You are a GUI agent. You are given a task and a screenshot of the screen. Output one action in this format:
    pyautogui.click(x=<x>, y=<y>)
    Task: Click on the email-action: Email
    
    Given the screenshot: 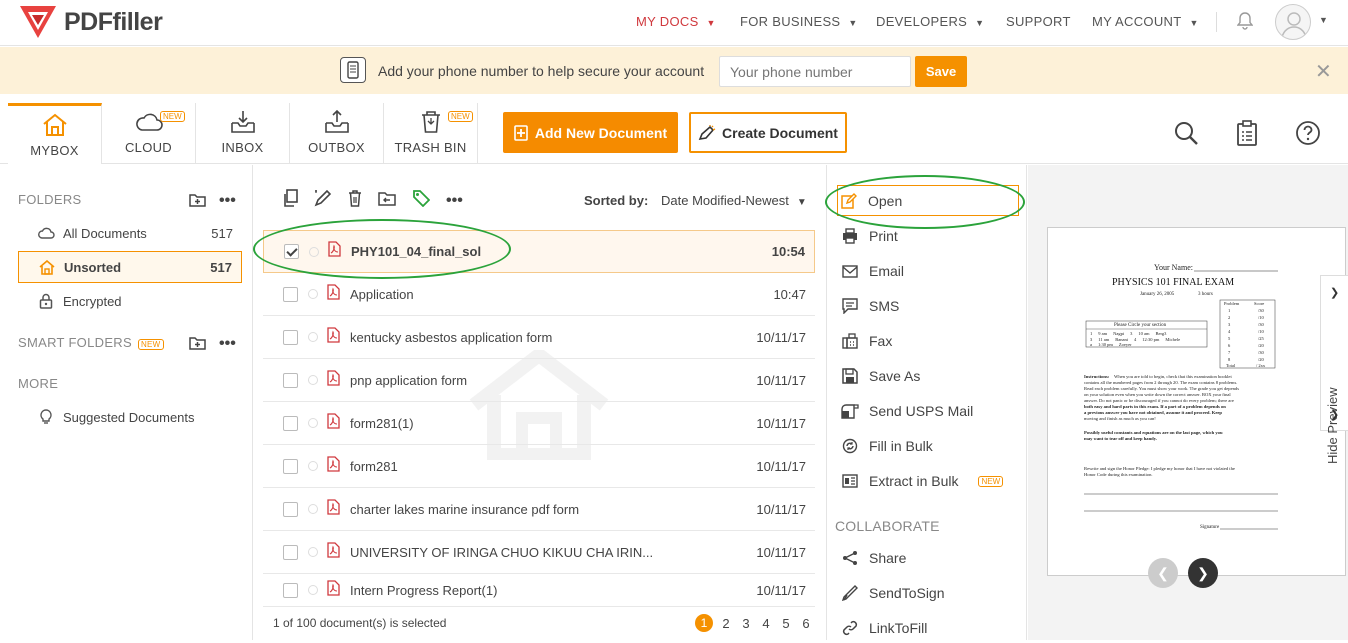 What is the action you would take?
    pyautogui.click(x=929, y=271)
    